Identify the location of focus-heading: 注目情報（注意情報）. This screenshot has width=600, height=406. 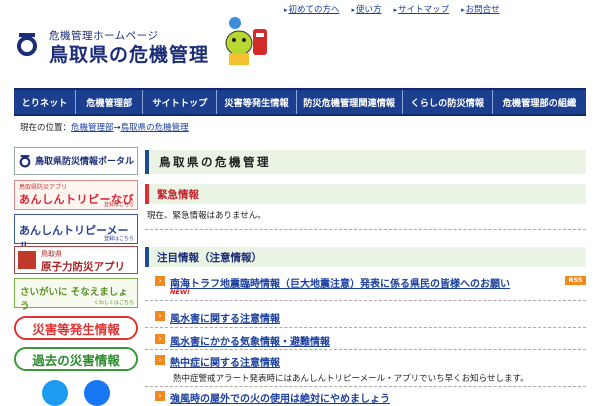
(209, 257).